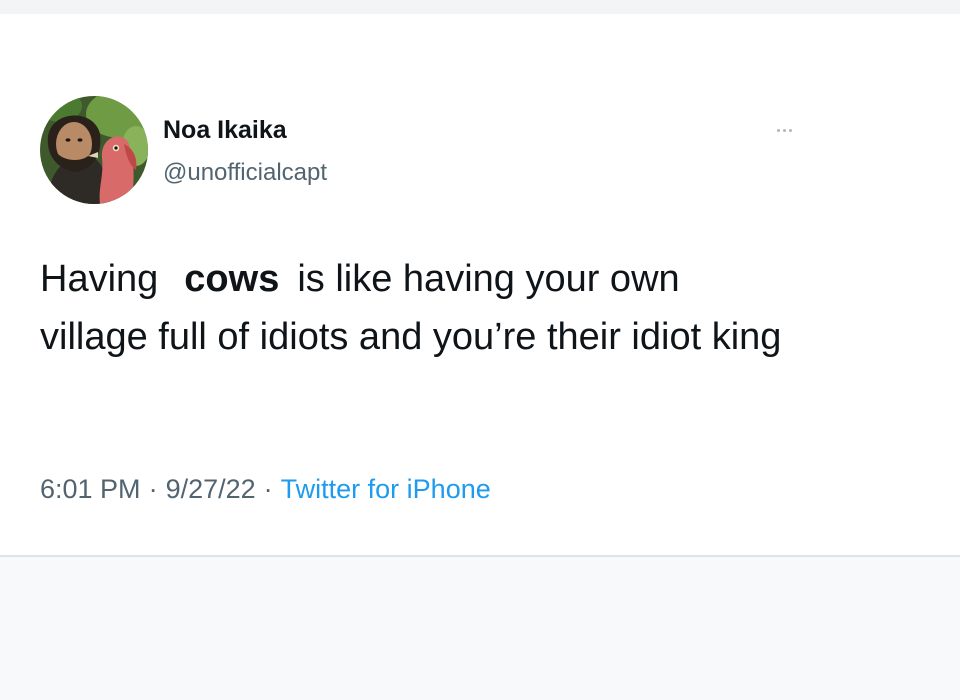 The height and width of the screenshot is (700, 960). I want to click on author-avatar, so click(94, 150).